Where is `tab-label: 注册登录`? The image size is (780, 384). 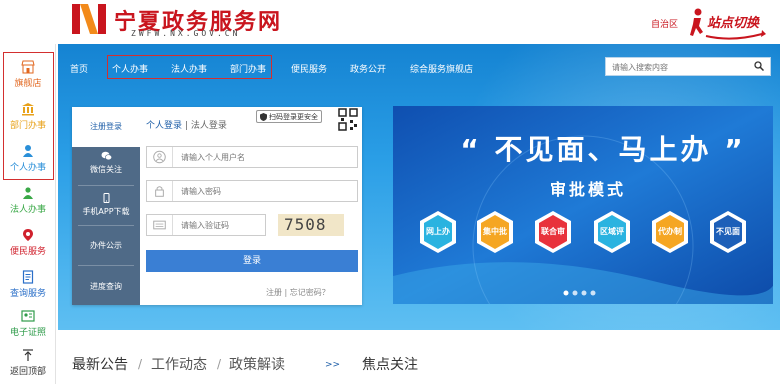
tab-label: 注册登录 is located at coordinates (106, 126).